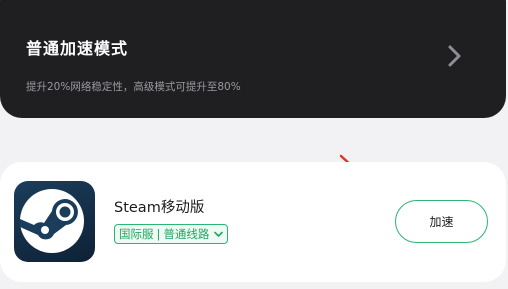 The height and width of the screenshot is (289, 508). Describe the element at coordinates (77, 48) in the screenshot. I see `mode-title: 普通加速模式` at that location.